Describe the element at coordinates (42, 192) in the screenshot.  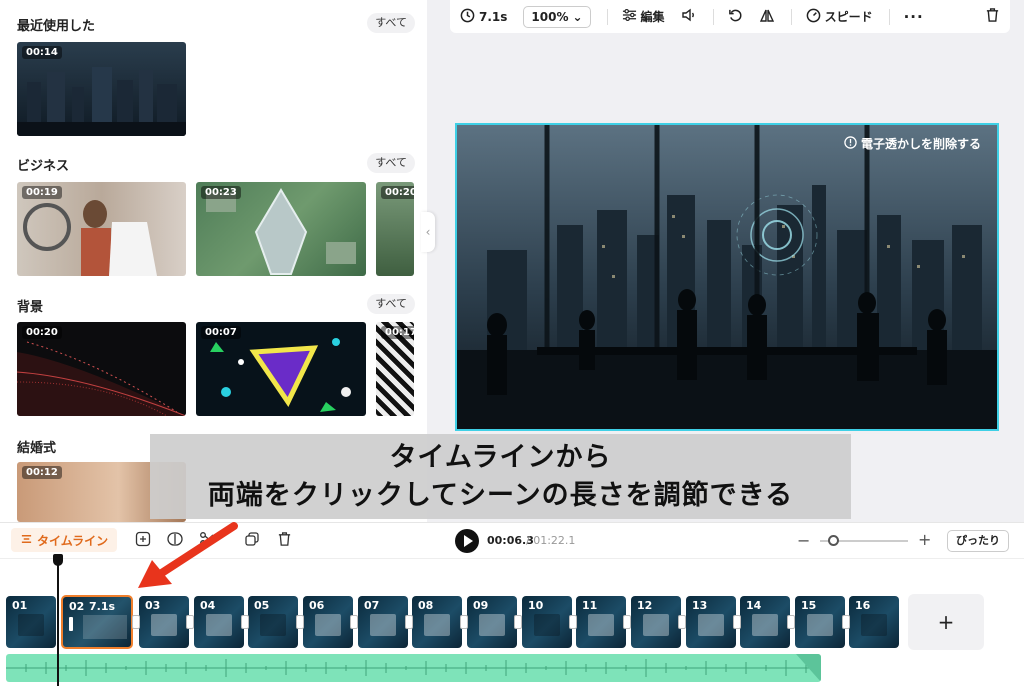
I see `thumb-duration: 00:19` at that location.